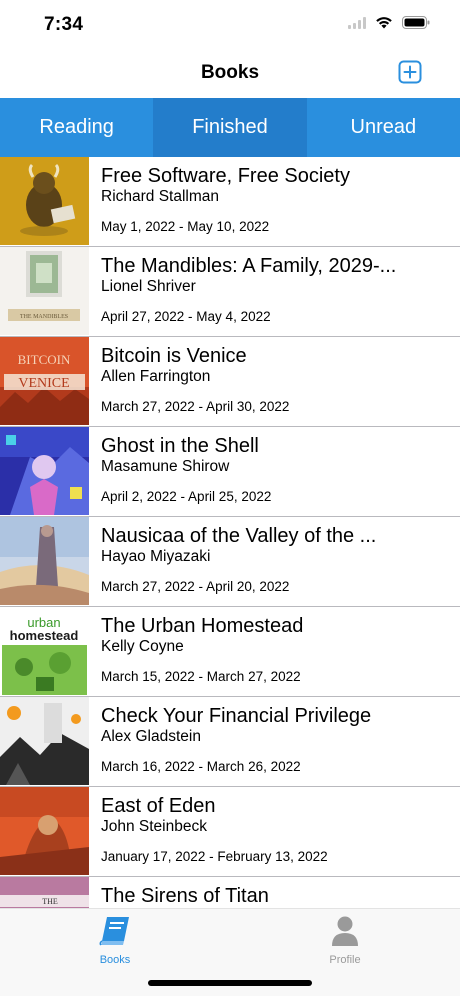 The width and height of the screenshot is (460, 996). I want to click on add-book-button, so click(410, 72).